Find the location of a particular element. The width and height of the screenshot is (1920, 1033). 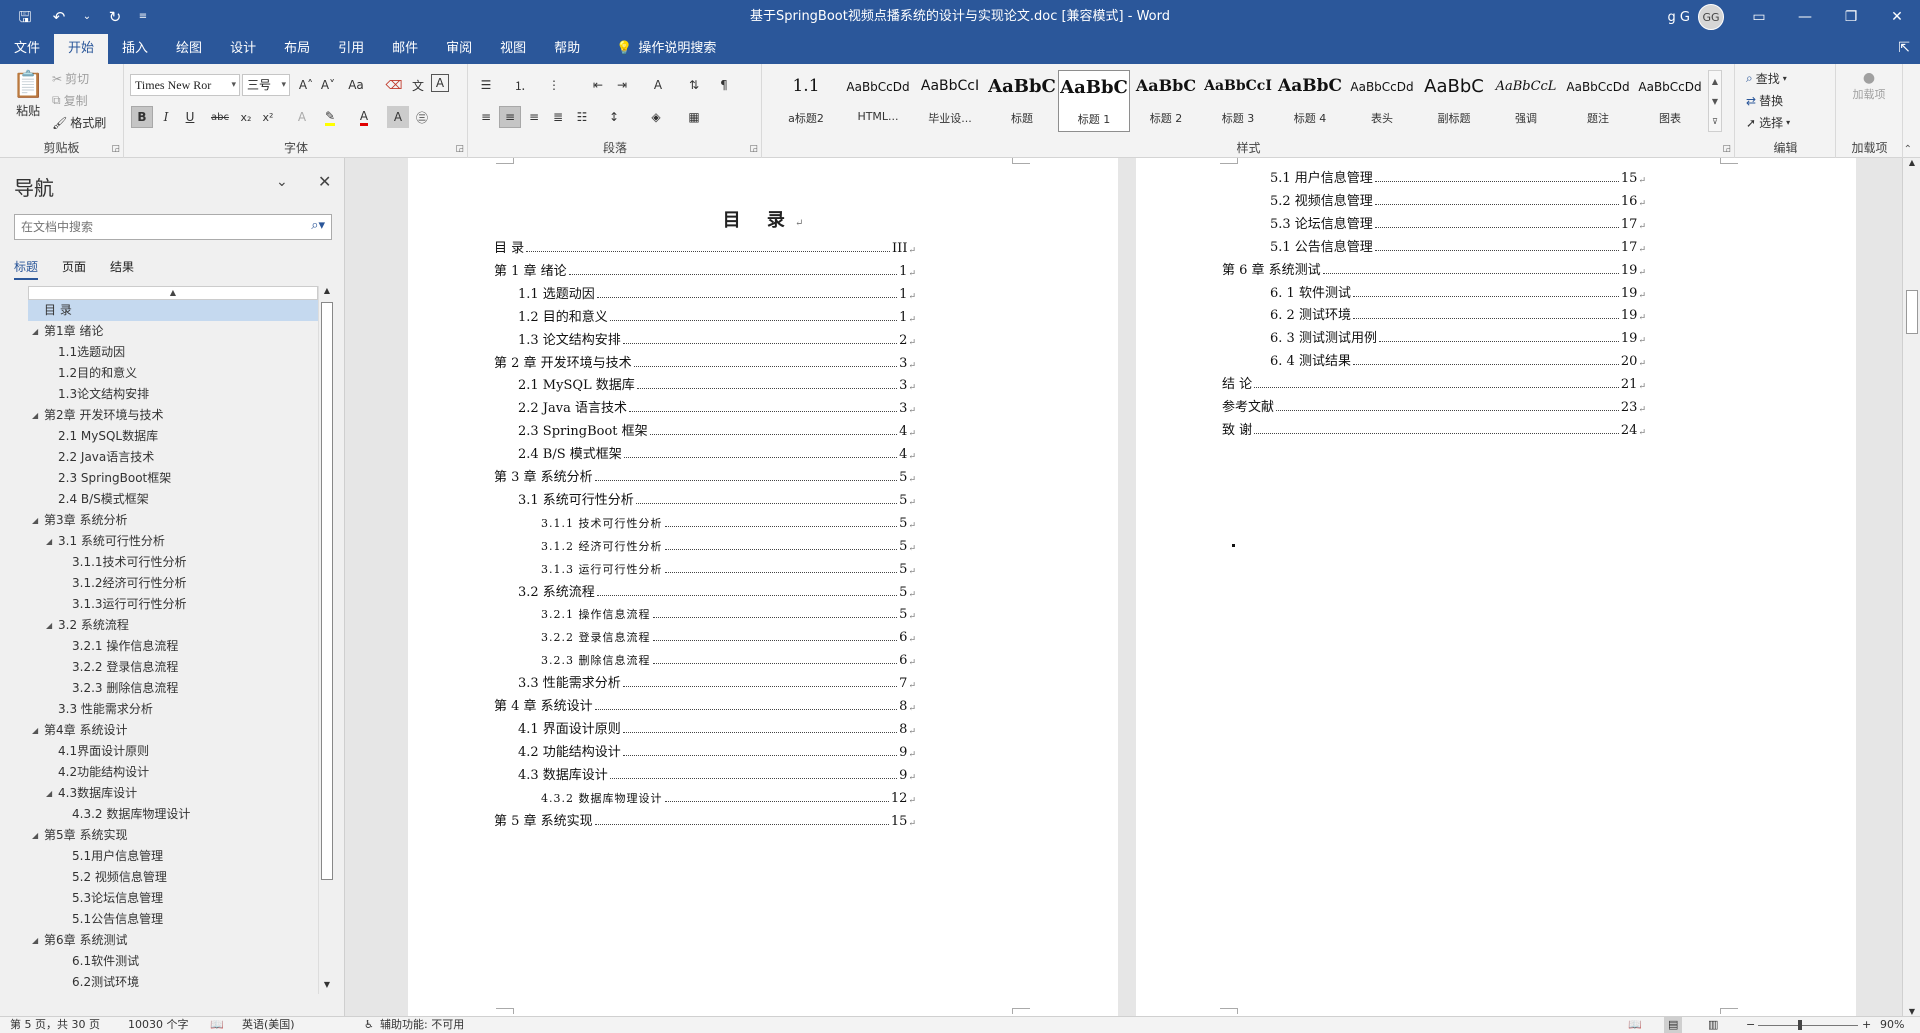

toc-entry: 3.2.3 删除信息流程 6 ↵ is located at coordinates (728, 658).